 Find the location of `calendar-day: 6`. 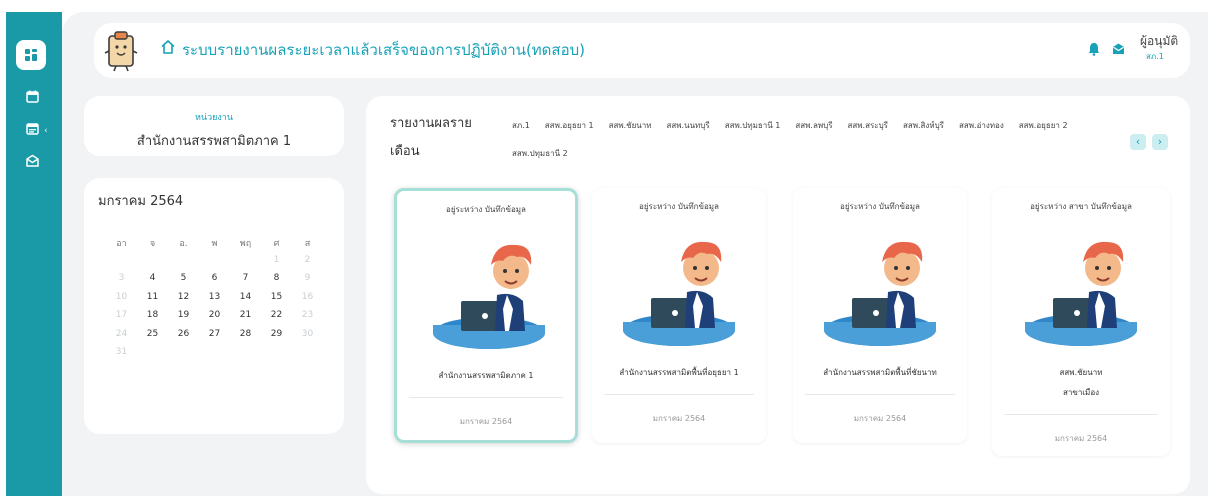

calendar-day: 6 is located at coordinates (214, 282).